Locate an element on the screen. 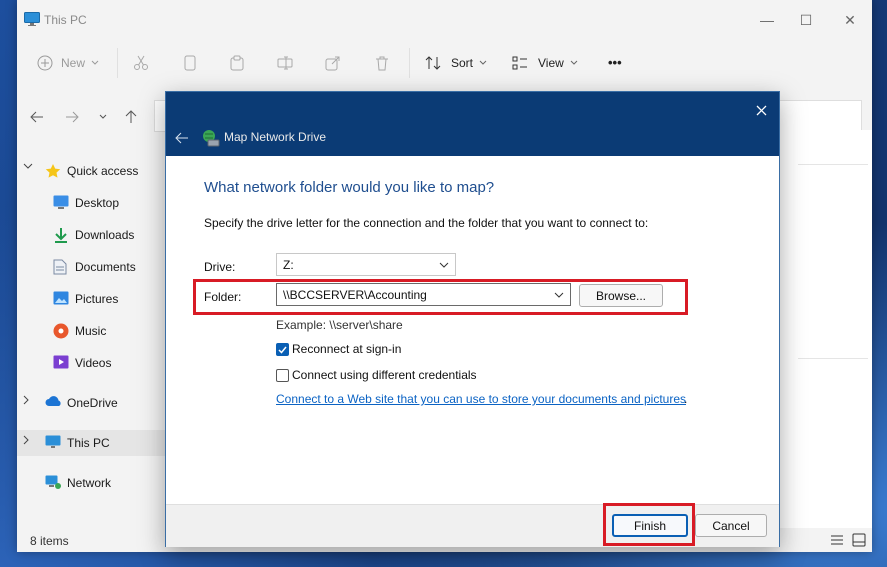 The height and width of the screenshot is (567, 887). back-button is located at coordinates (37, 117).